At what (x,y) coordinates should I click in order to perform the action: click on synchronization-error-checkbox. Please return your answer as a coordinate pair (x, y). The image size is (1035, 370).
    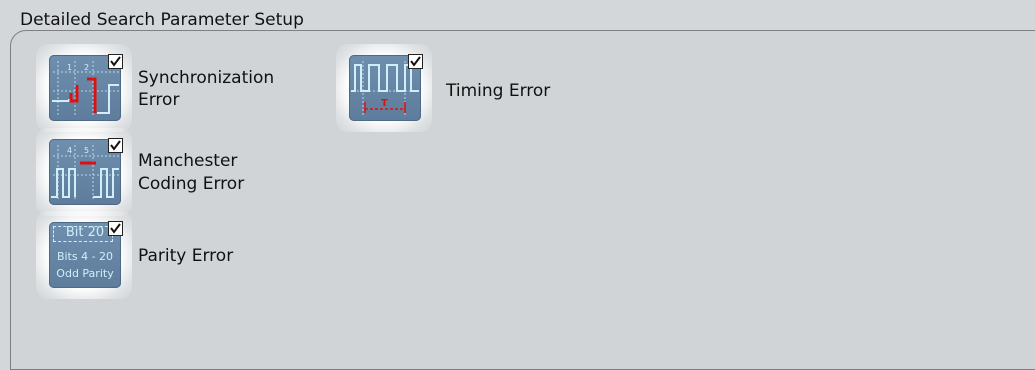
    Looking at the image, I should click on (115, 61).